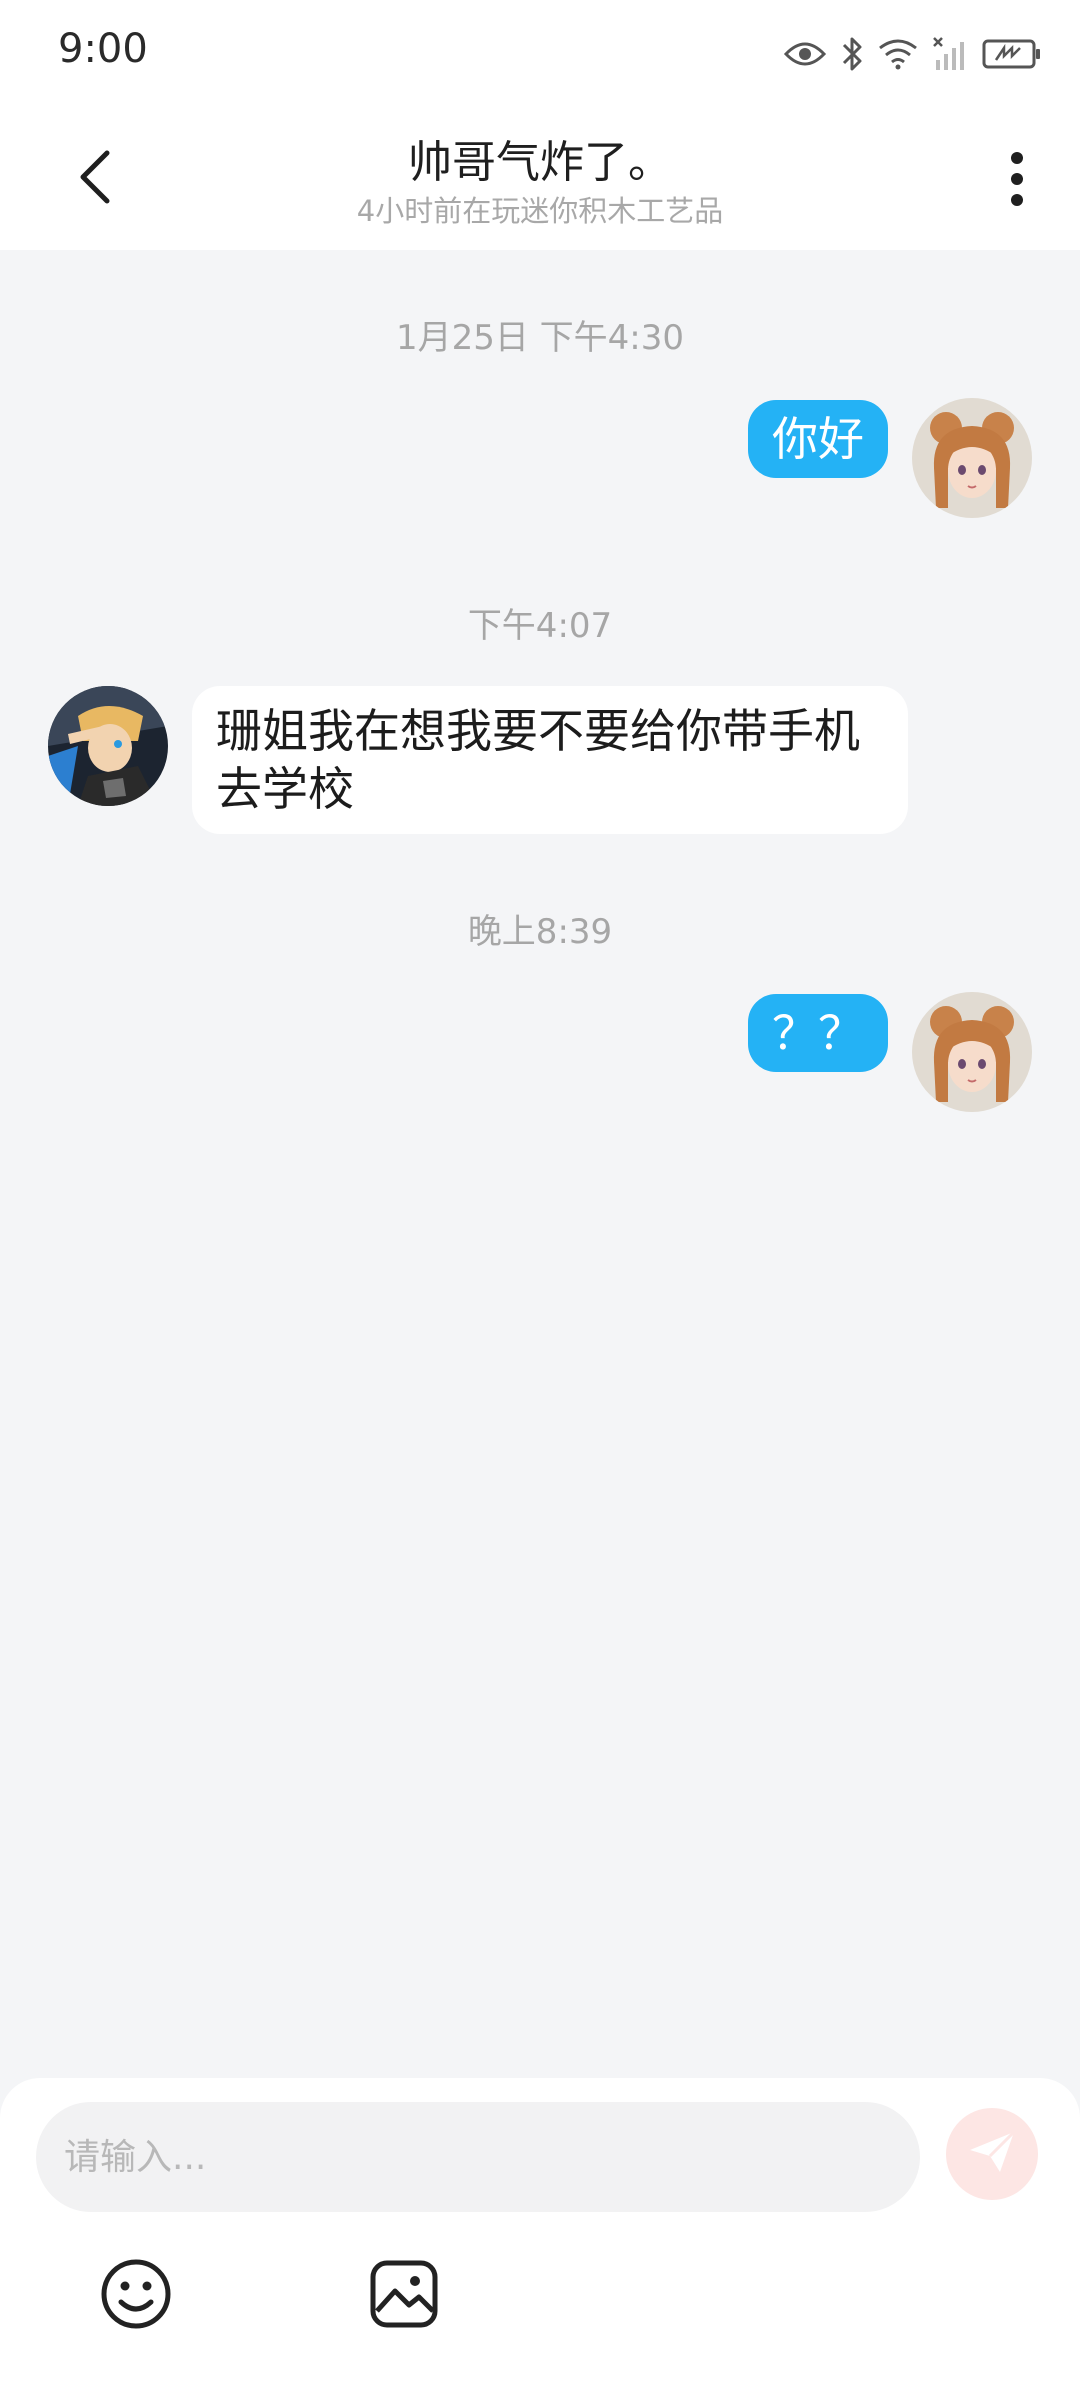  I want to click on message-timestamp: 1月25日 下午4:30, so click(540, 338).